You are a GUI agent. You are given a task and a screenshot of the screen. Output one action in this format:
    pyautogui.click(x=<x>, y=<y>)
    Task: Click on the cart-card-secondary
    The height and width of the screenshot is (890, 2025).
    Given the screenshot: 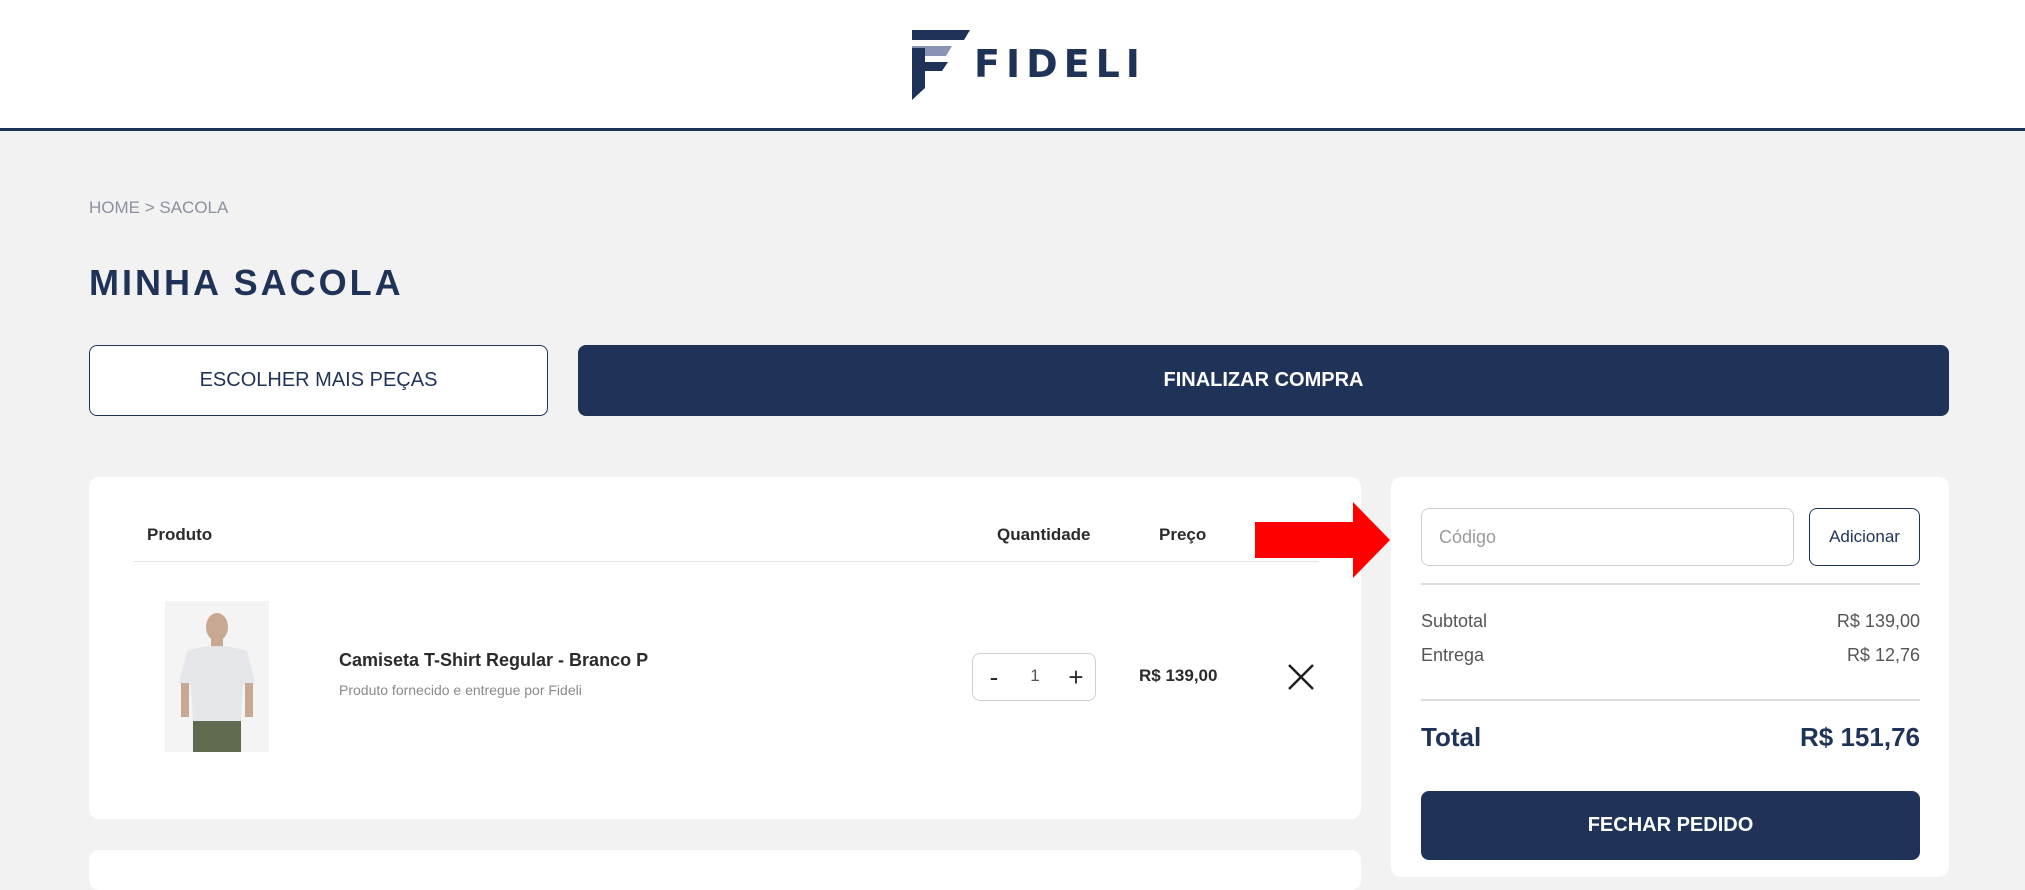 What is the action you would take?
    pyautogui.click(x=725, y=870)
    